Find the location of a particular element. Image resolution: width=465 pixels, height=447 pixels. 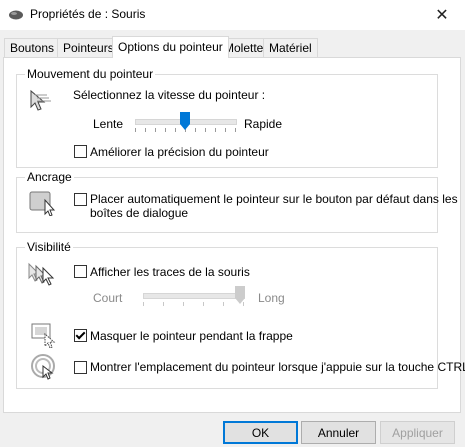

hide-pointer-checkbox is located at coordinates (80, 335).